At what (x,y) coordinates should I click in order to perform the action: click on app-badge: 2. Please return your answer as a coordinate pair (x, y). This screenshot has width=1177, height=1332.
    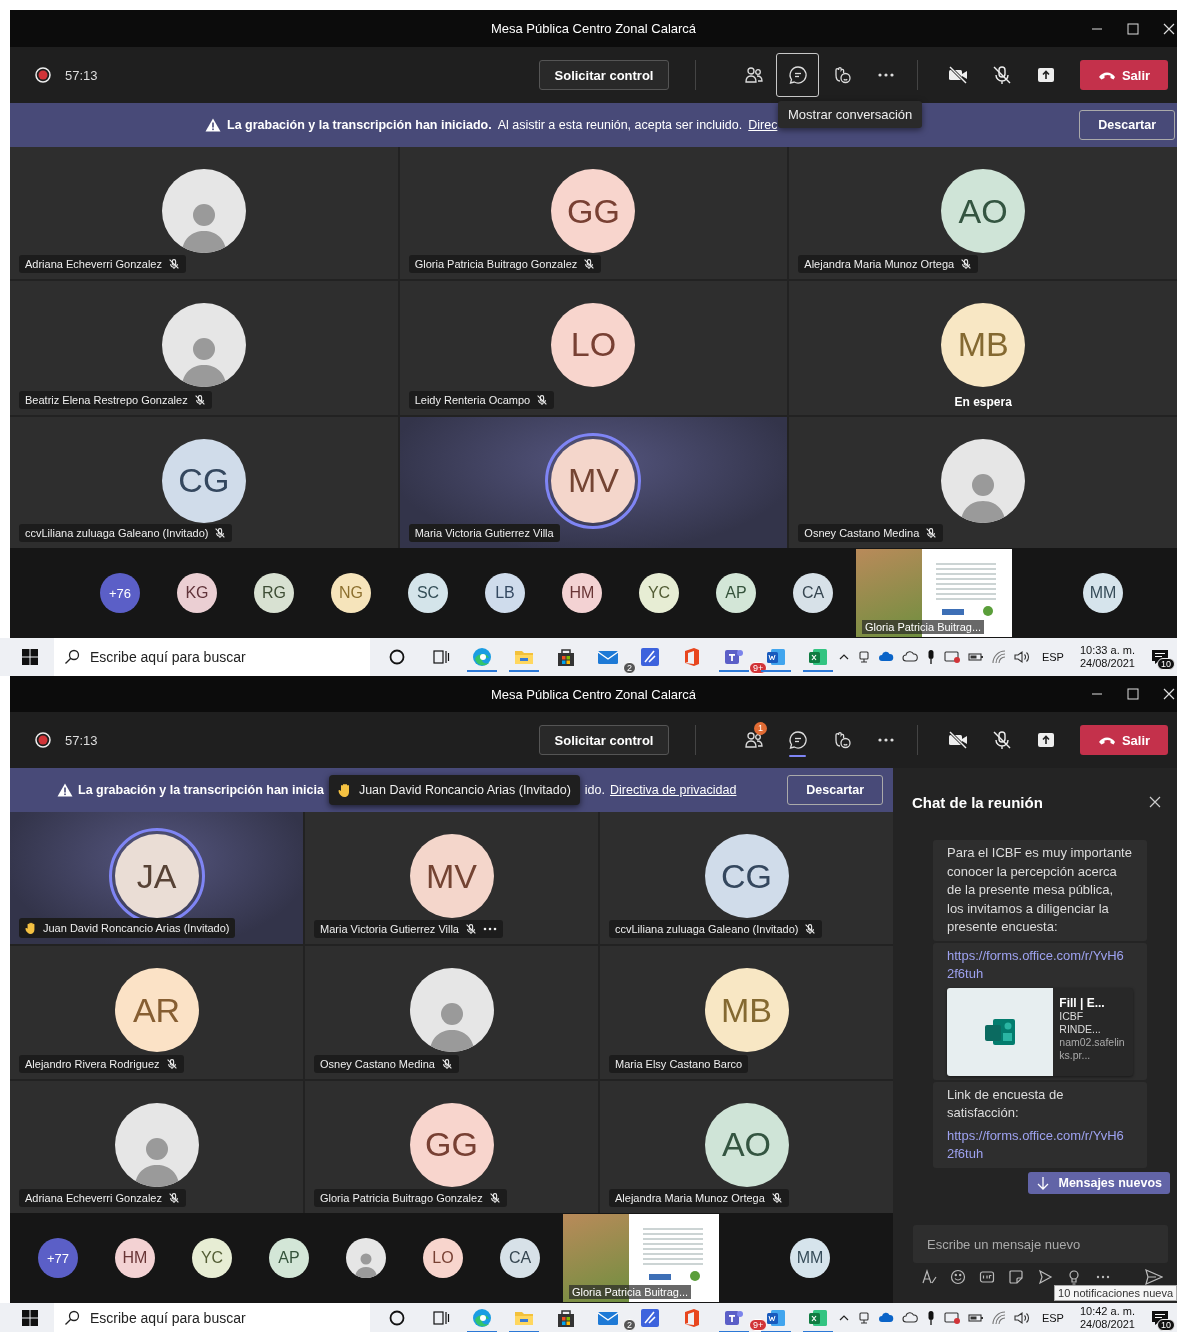
    Looking at the image, I should click on (629, 1325).